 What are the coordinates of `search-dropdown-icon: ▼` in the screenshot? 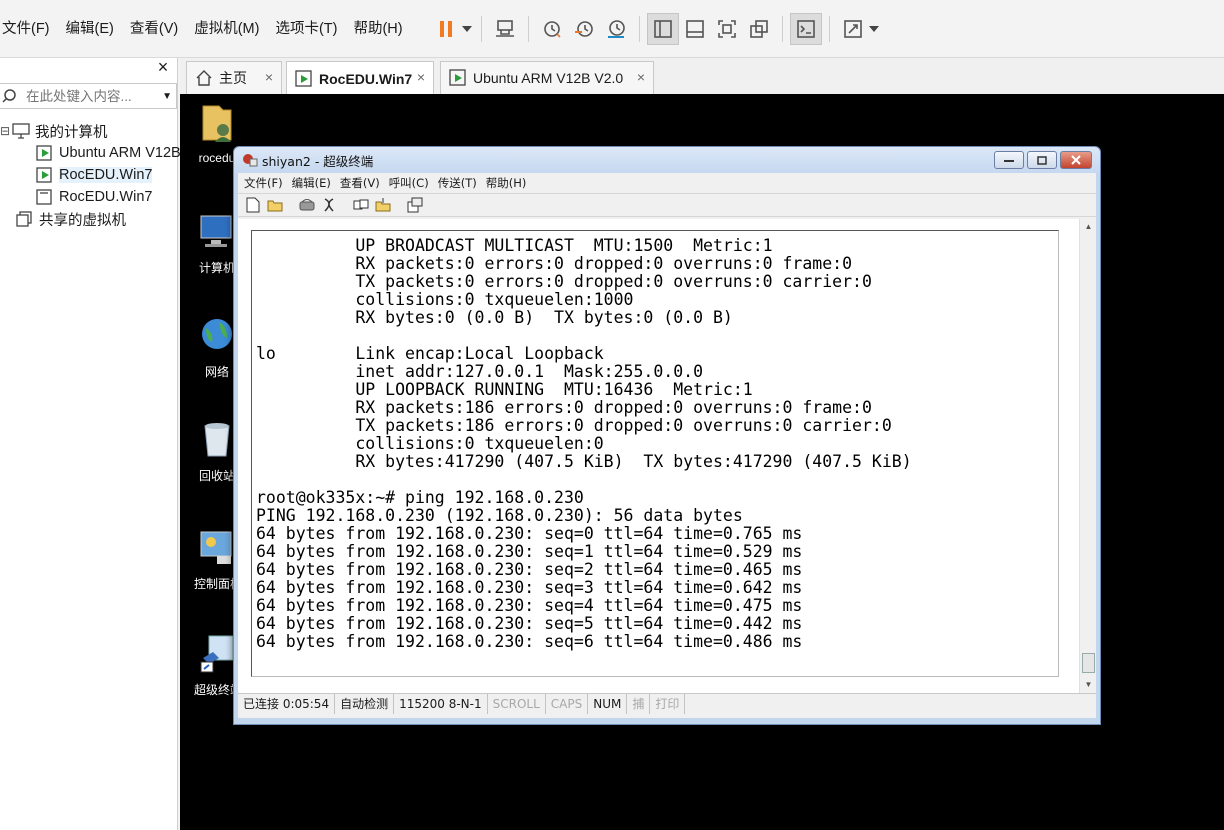 It's located at (167, 96).